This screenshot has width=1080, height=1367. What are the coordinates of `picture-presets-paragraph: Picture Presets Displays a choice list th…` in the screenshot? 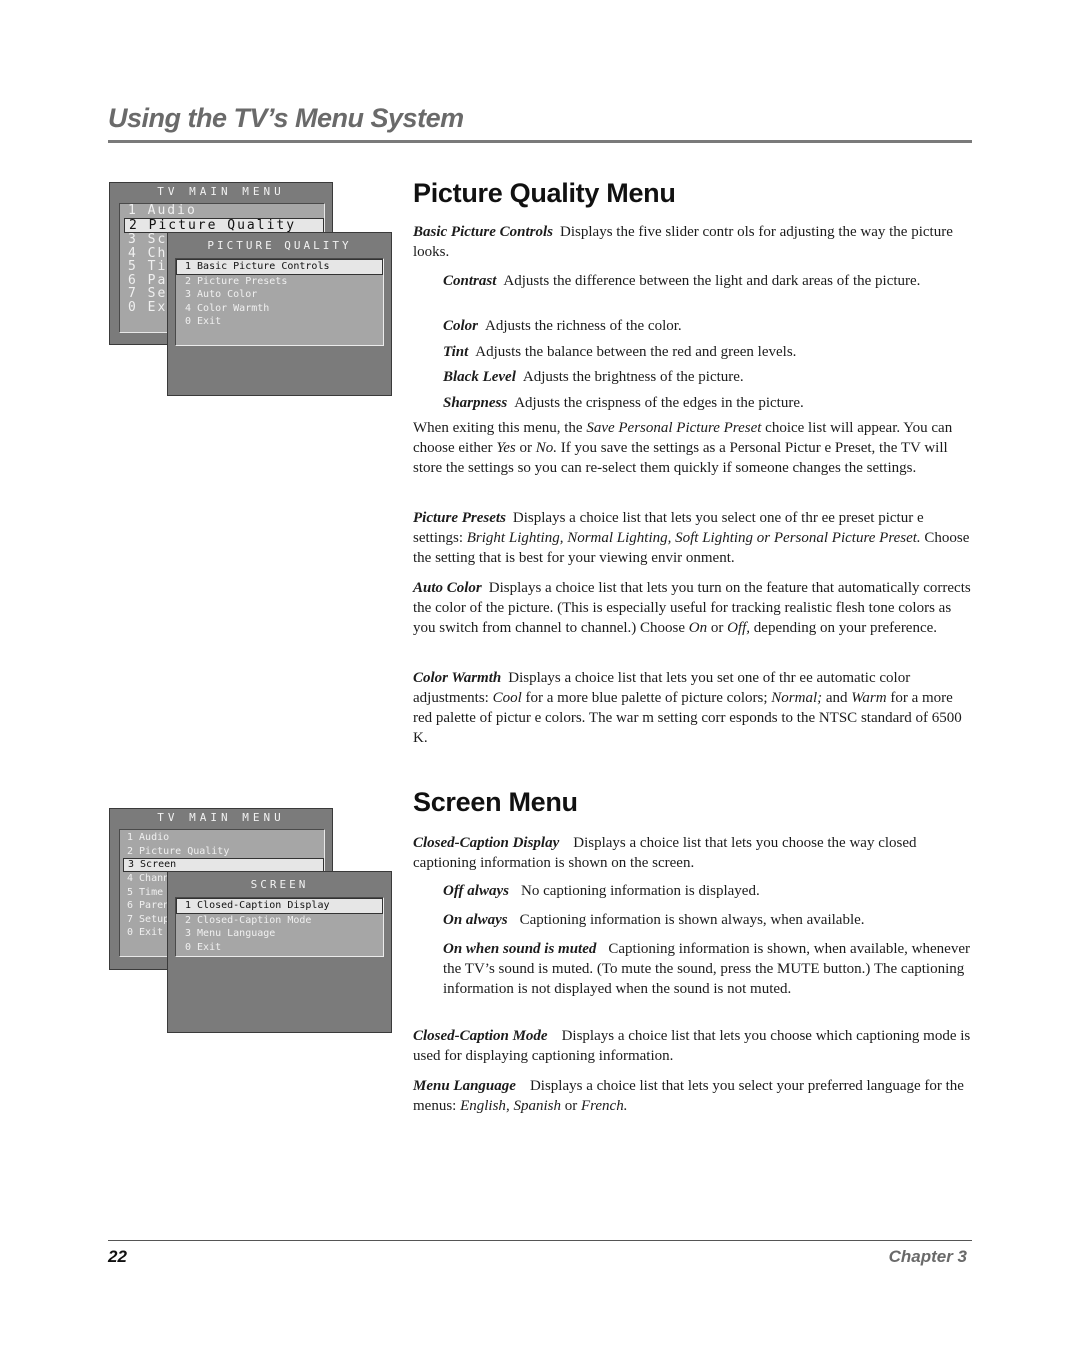 It's located at (693, 538).